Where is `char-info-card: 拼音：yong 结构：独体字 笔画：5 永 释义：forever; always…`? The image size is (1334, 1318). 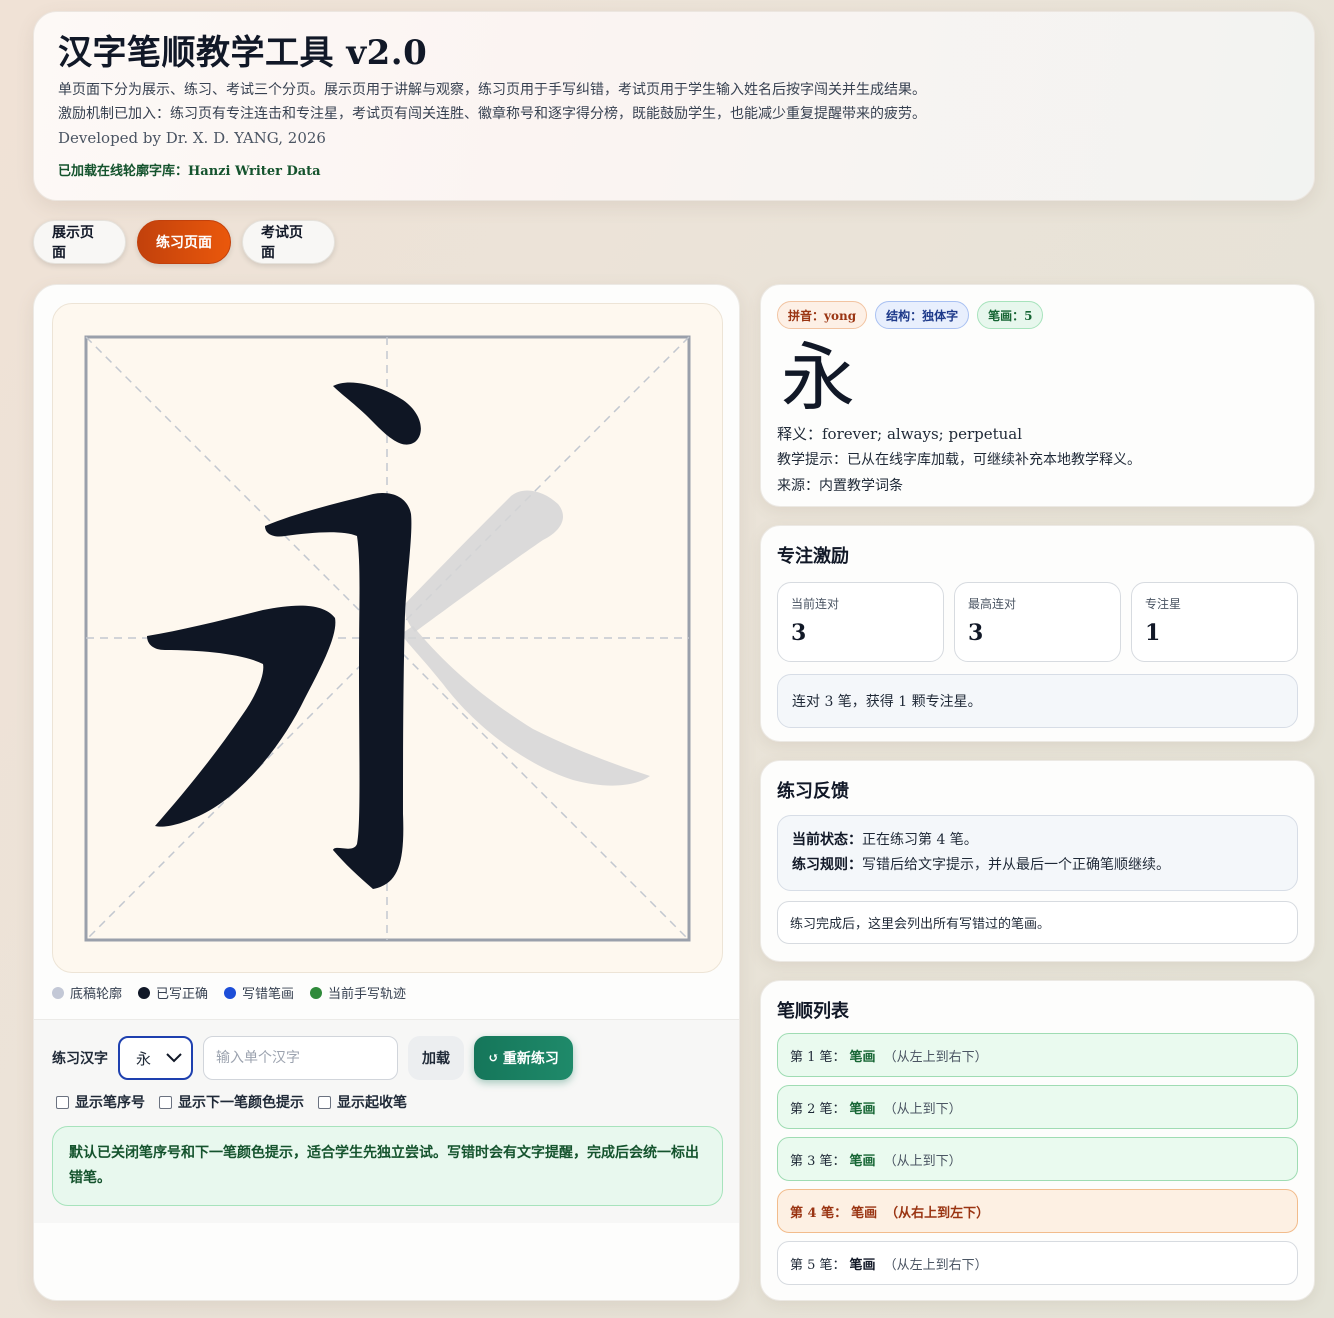 char-info-card: 拼音：yong 结构：独体字 笔画：5 永 释义：forever; always… is located at coordinates (1037, 395).